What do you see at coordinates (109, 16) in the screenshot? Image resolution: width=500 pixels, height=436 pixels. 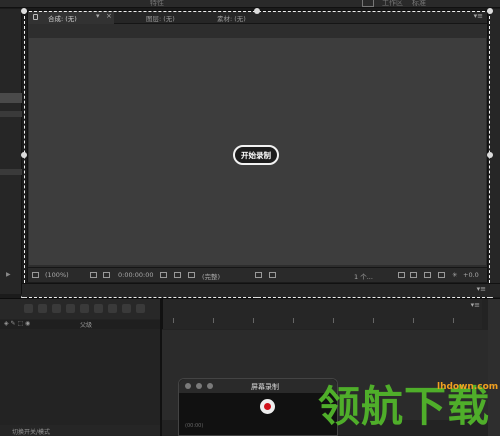 I see `close-icon: ×` at bounding box center [109, 16].